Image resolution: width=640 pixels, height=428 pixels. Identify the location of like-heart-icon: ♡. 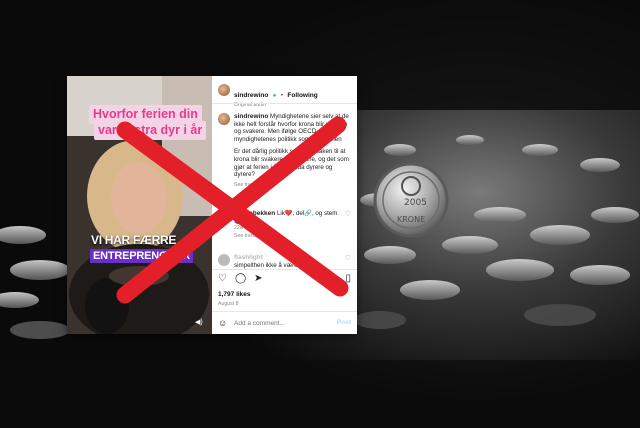
(222, 278).